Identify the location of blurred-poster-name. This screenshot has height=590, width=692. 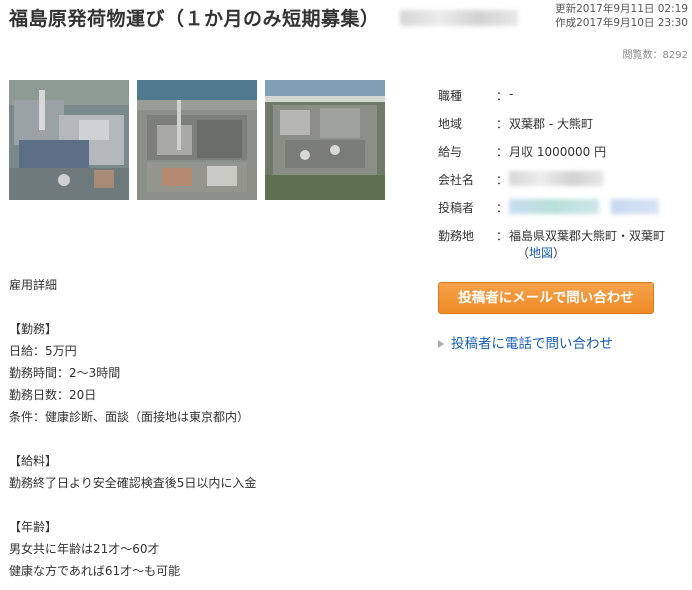
(554, 206).